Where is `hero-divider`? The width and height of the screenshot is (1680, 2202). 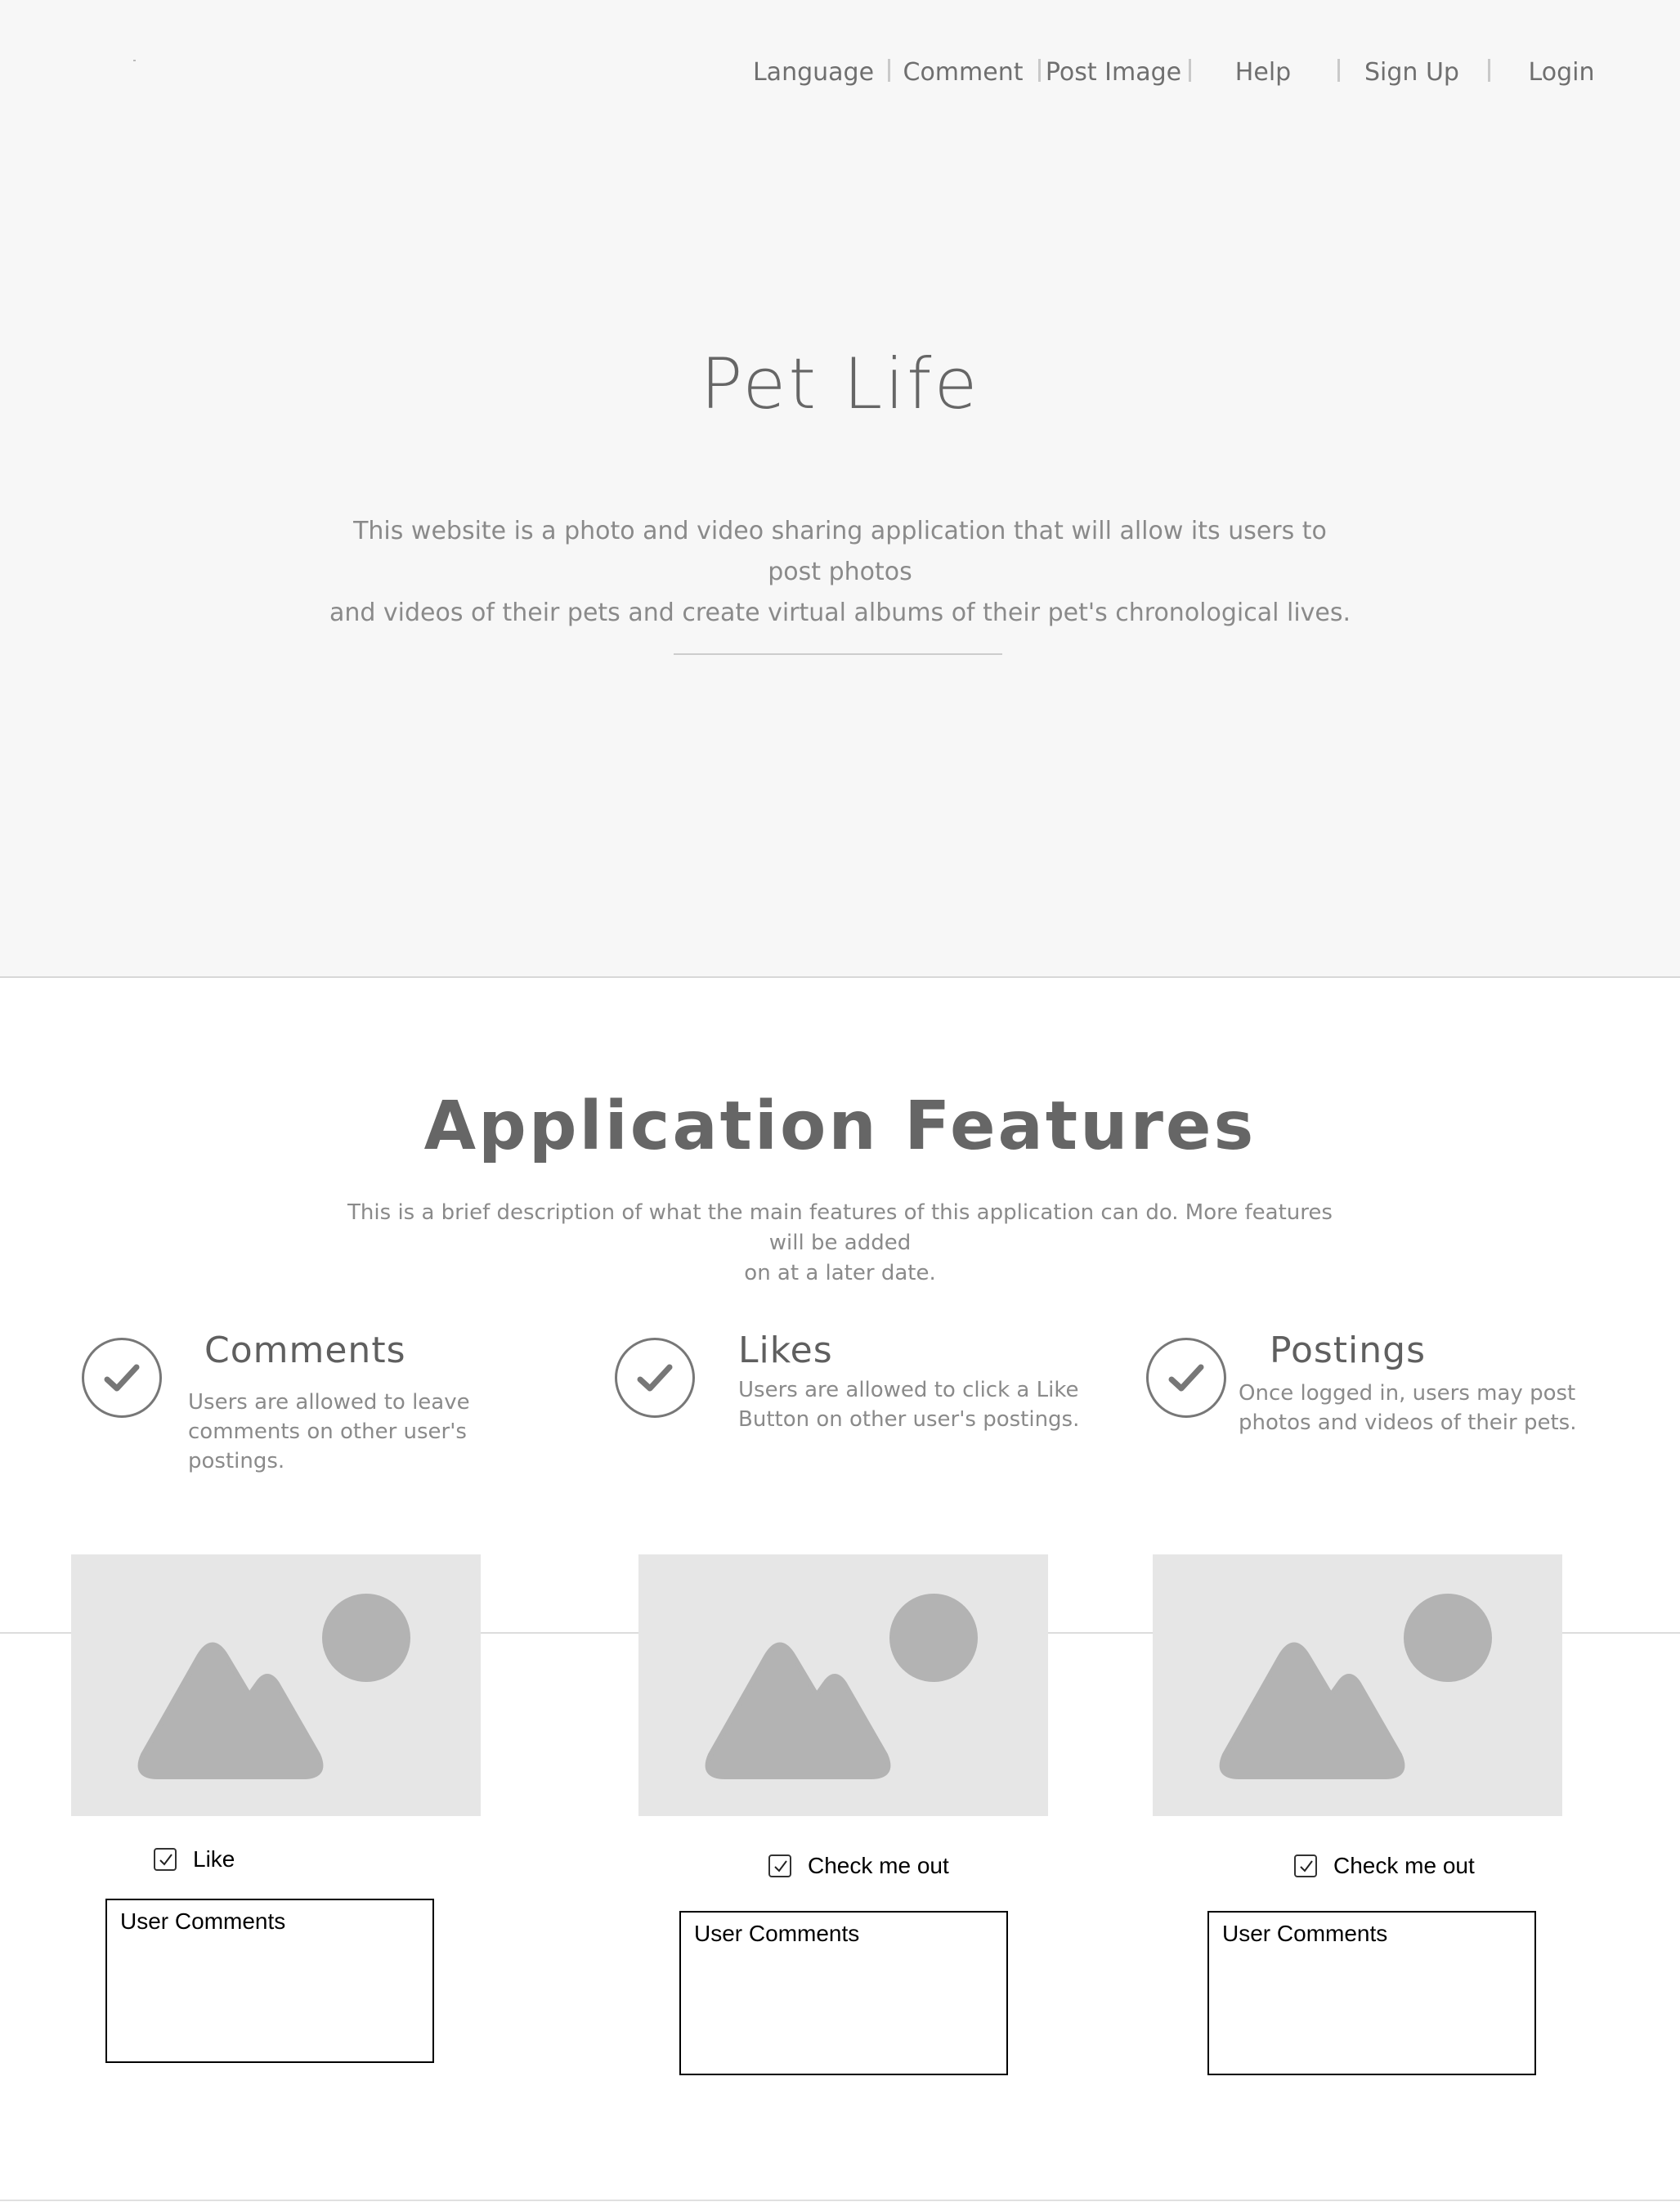
hero-divider is located at coordinates (838, 654).